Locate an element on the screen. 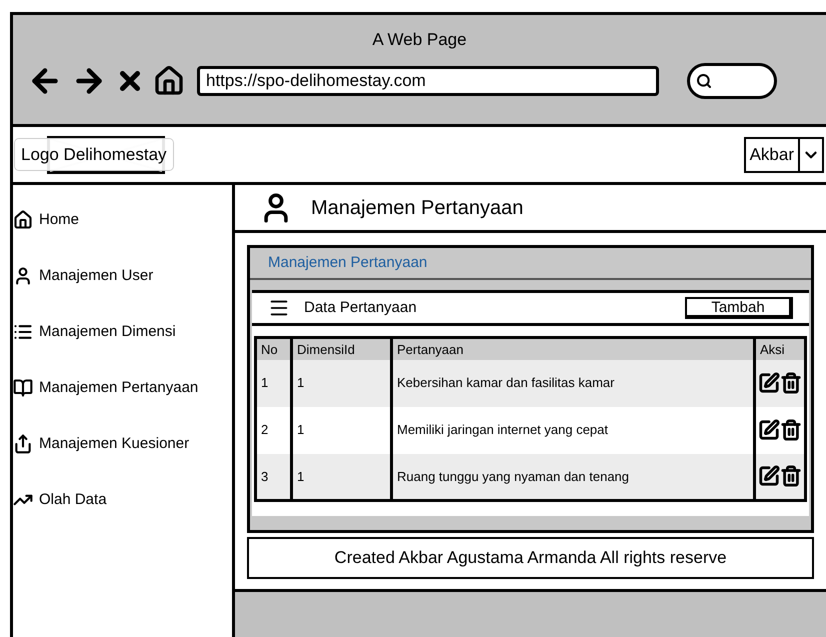 Image resolution: width=826 pixels, height=637 pixels. user-icon is located at coordinates (23, 276).